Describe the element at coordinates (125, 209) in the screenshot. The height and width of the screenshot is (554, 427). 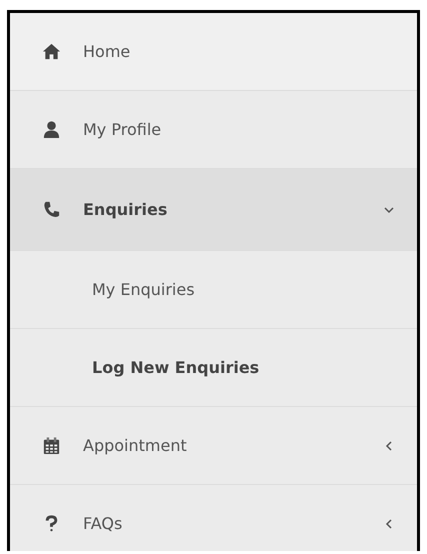
I see `menu-label: Enquiries` at that location.